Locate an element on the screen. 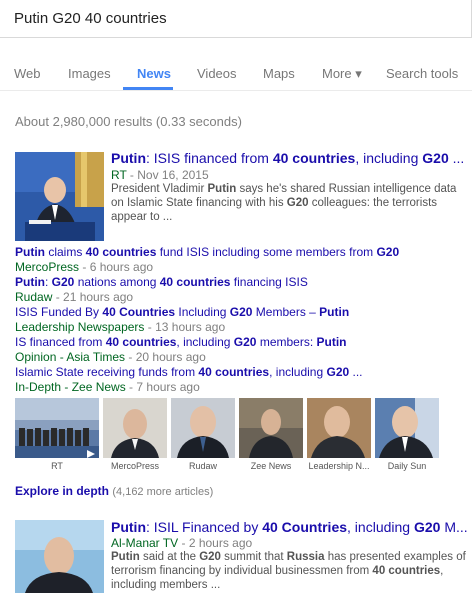 The height and width of the screenshot is (593, 472). related-story-source: MercoPress - 6 hours ago is located at coordinates (84, 267).